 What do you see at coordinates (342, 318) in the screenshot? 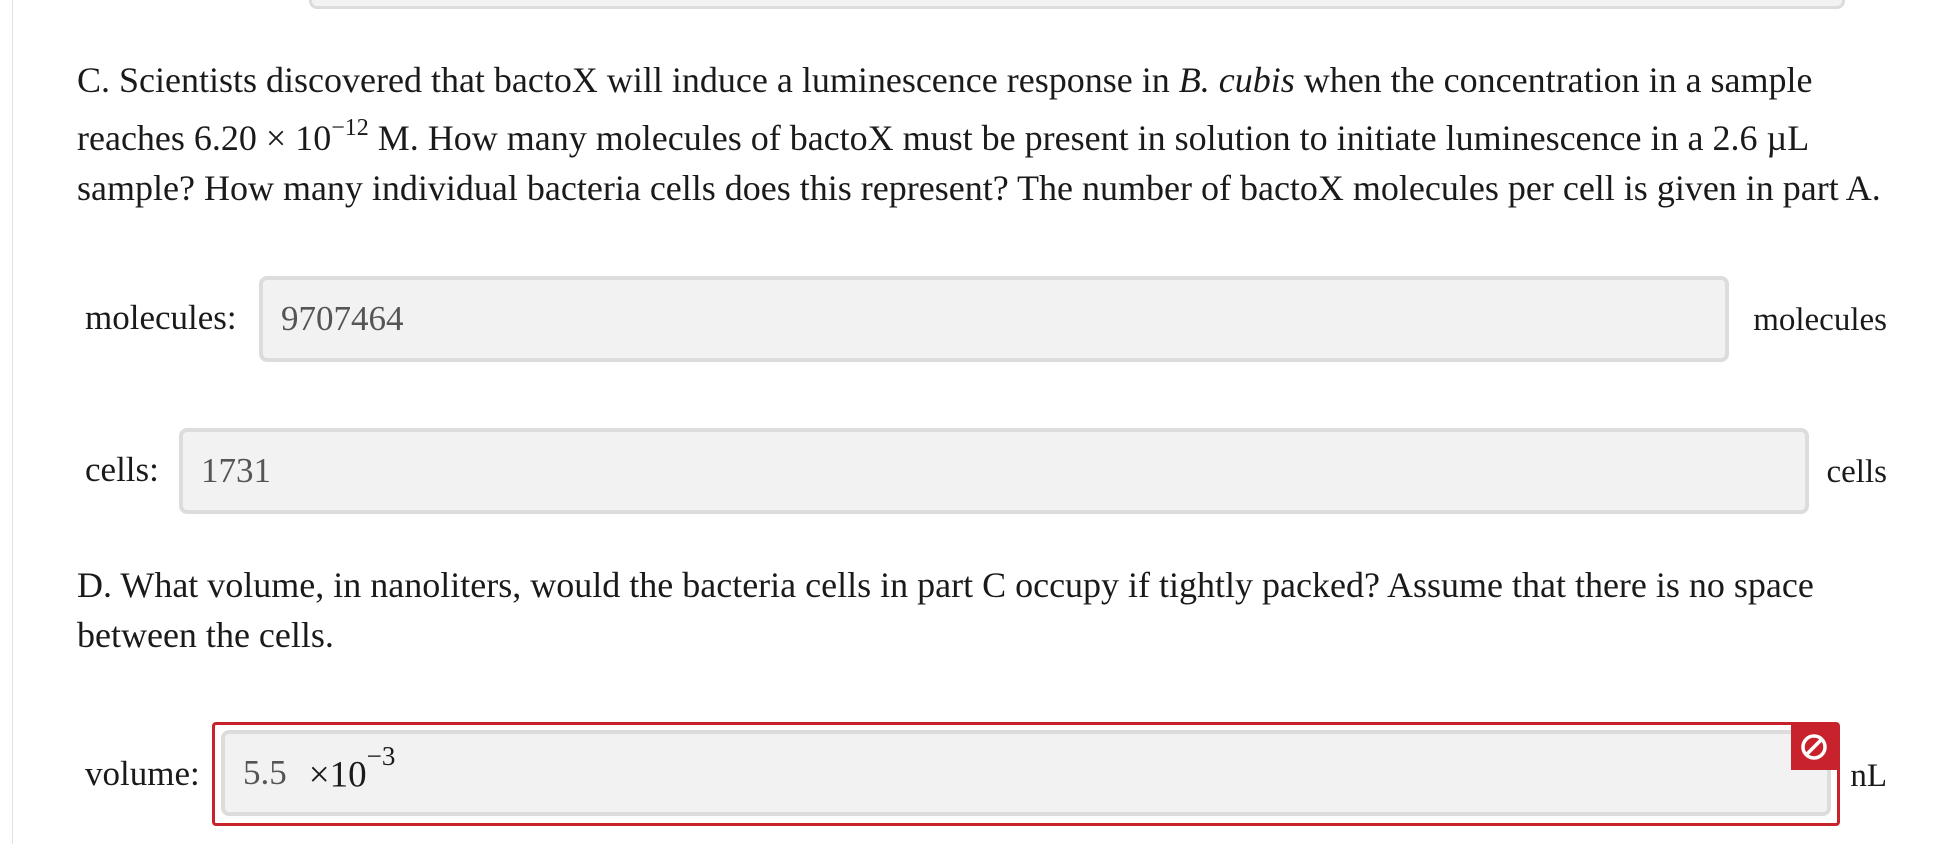
I see `molecules-input-value: 9707464` at bounding box center [342, 318].